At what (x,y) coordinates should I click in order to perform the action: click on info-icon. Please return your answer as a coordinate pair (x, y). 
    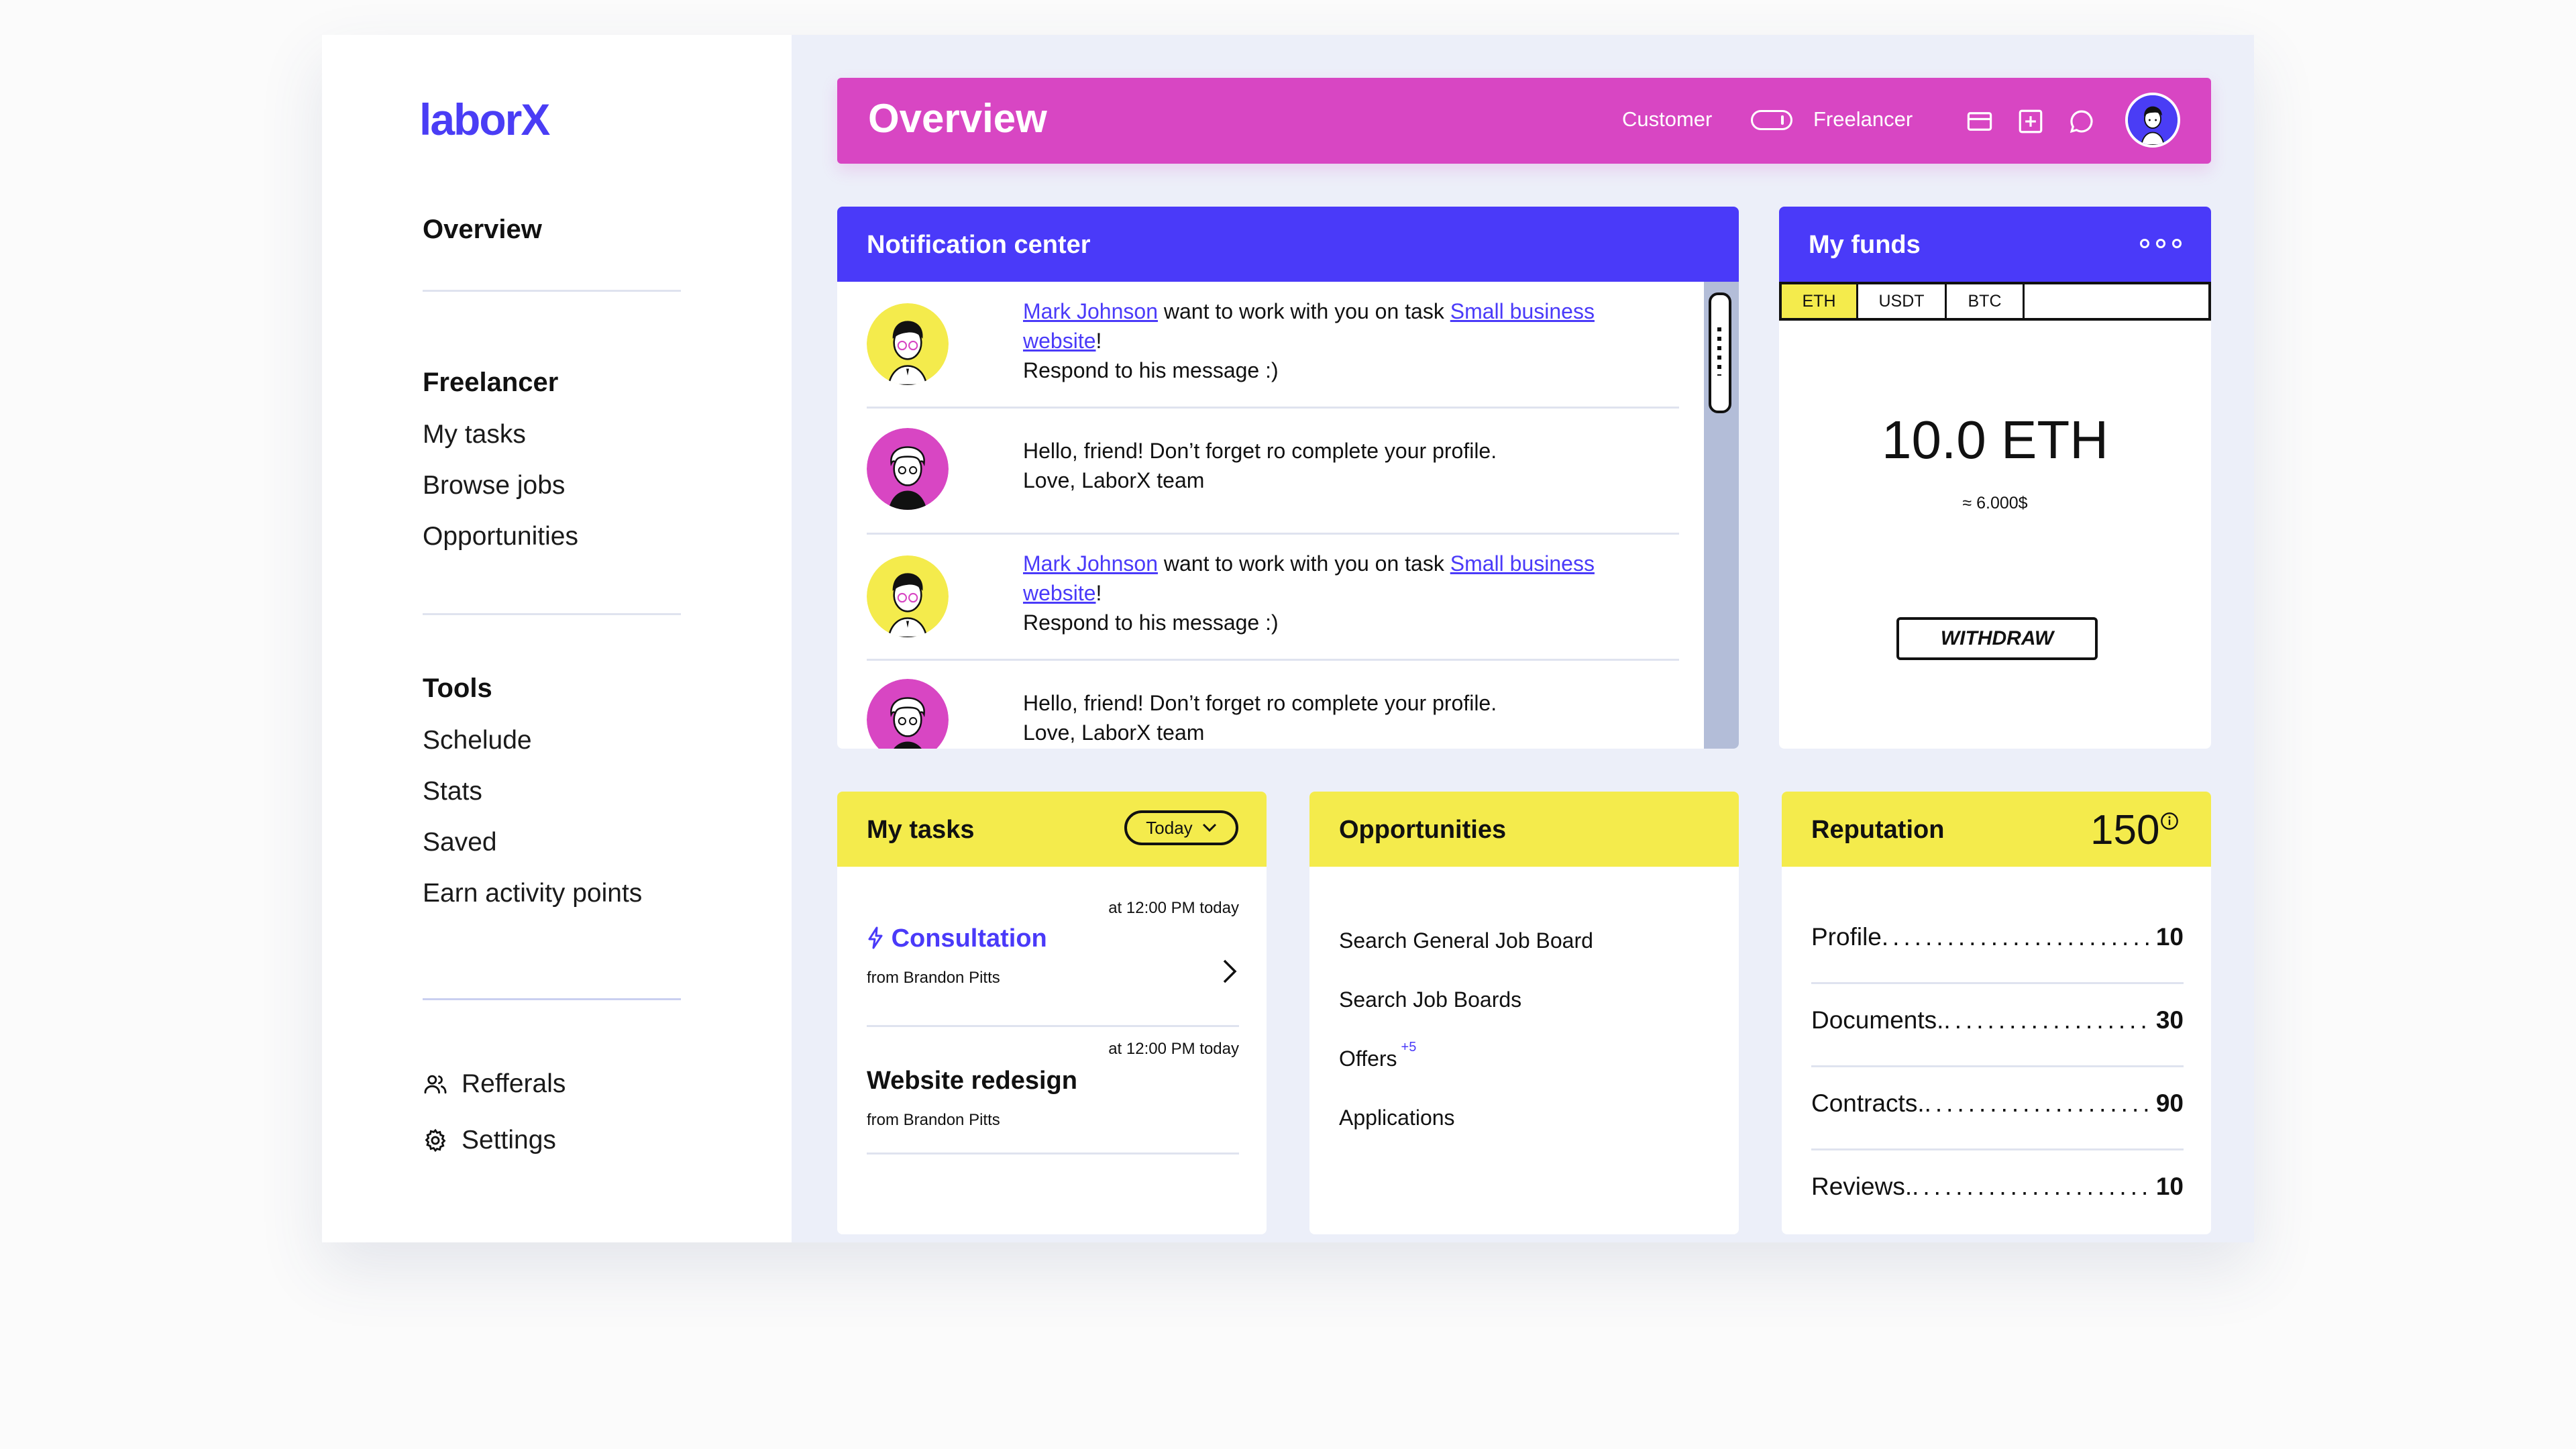
    Looking at the image, I should click on (2169, 821).